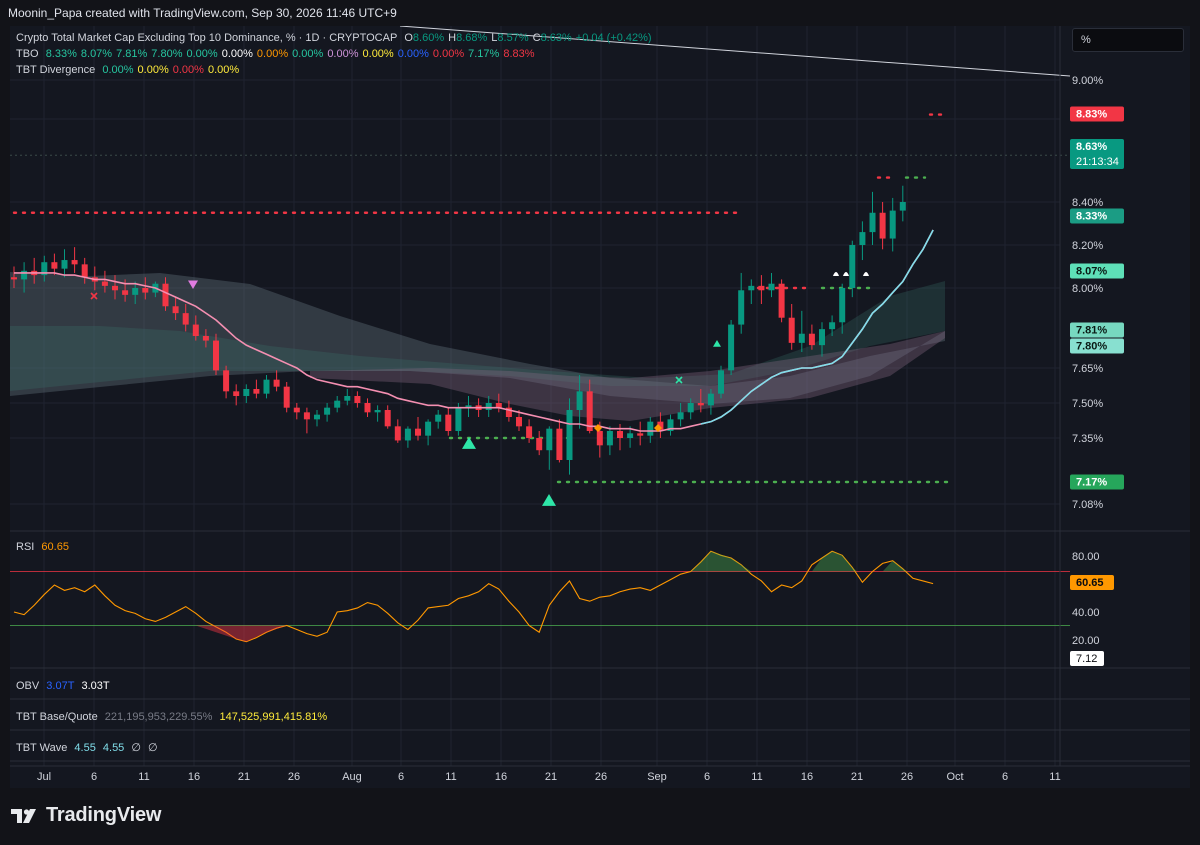 Image resolution: width=1200 pixels, height=845 pixels. What do you see at coordinates (540, 596) in the screenshot?
I see `rsi-pane` at bounding box center [540, 596].